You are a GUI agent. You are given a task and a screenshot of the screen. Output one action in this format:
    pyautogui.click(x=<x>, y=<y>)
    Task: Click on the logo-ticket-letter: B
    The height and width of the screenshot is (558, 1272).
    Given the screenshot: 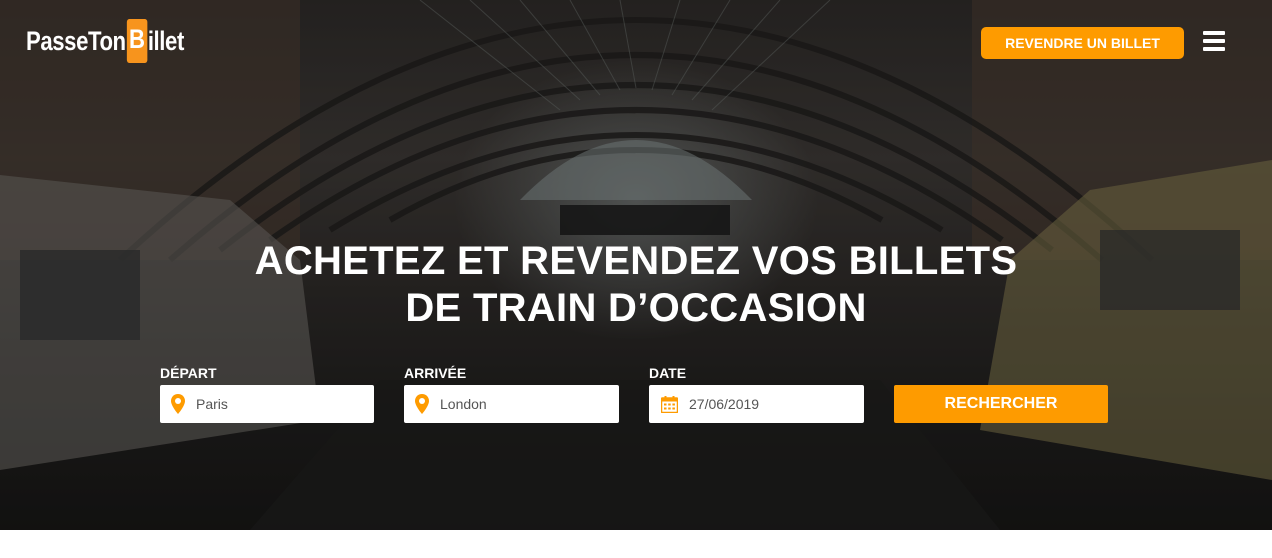 What is the action you would take?
    pyautogui.click(x=137, y=41)
    